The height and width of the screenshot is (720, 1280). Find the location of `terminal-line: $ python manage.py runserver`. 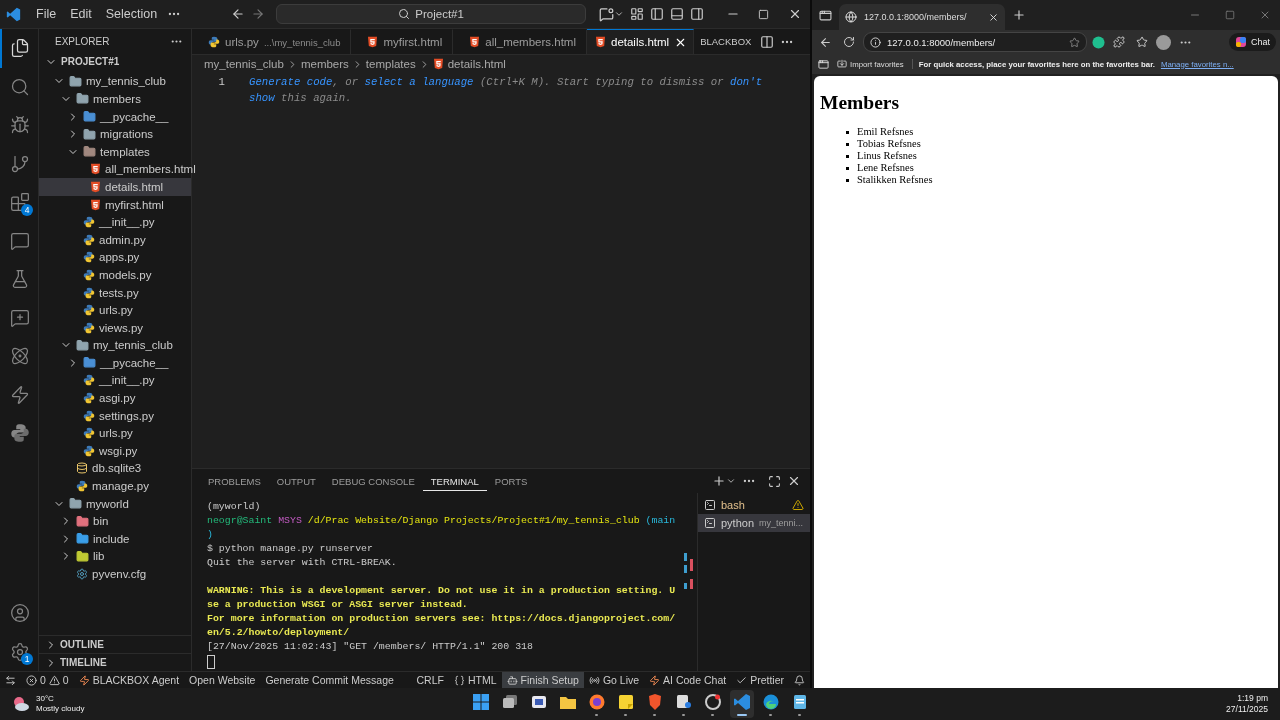

terminal-line: $ python manage.py runserver is located at coordinates (290, 549).